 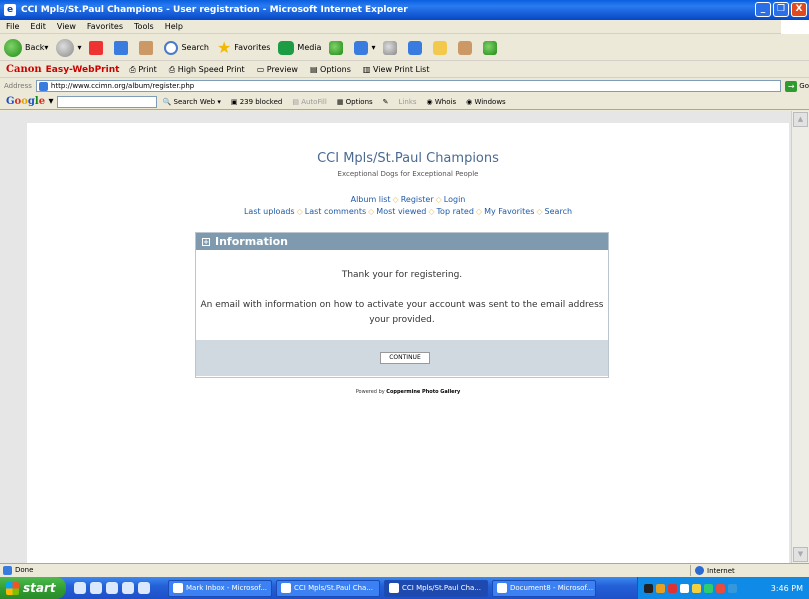 What do you see at coordinates (83, 70) in the screenshot?
I see `easy-webprint-menu: Easy-WebPrint` at bounding box center [83, 70].